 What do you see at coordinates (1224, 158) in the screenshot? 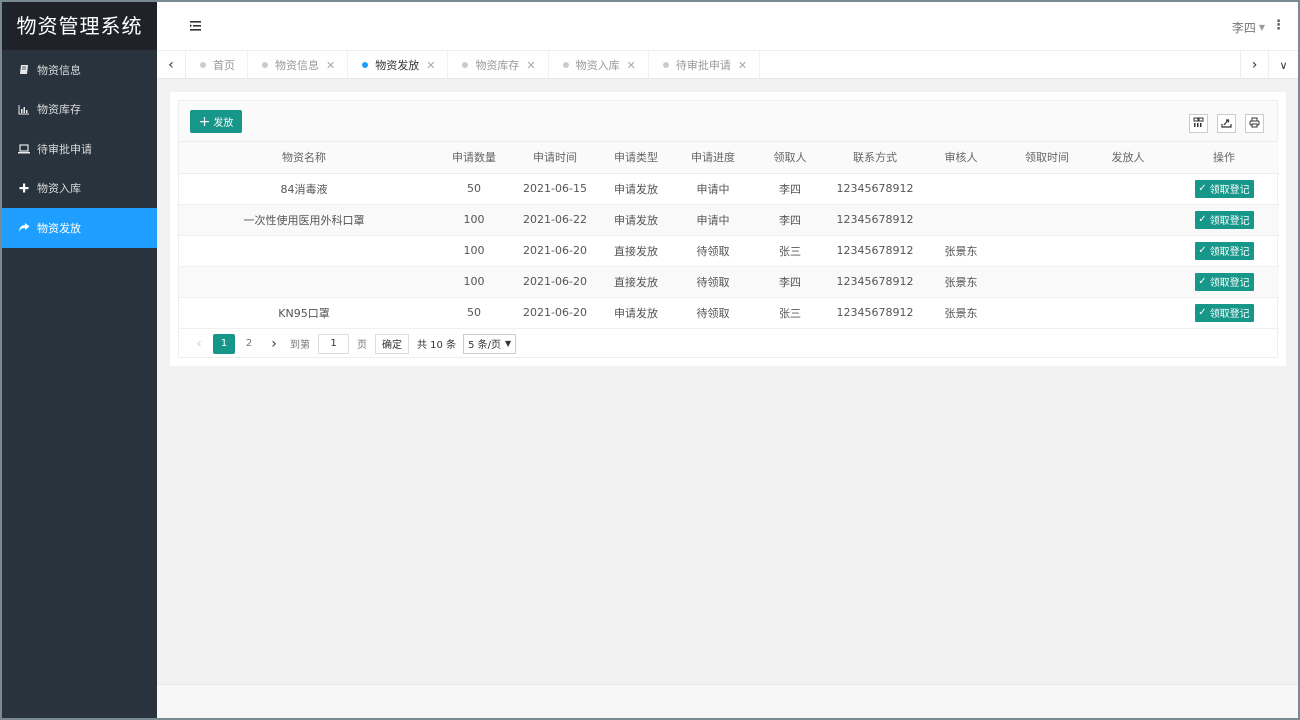
I see `column-header: 操作` at bounding box center [1224, 158].